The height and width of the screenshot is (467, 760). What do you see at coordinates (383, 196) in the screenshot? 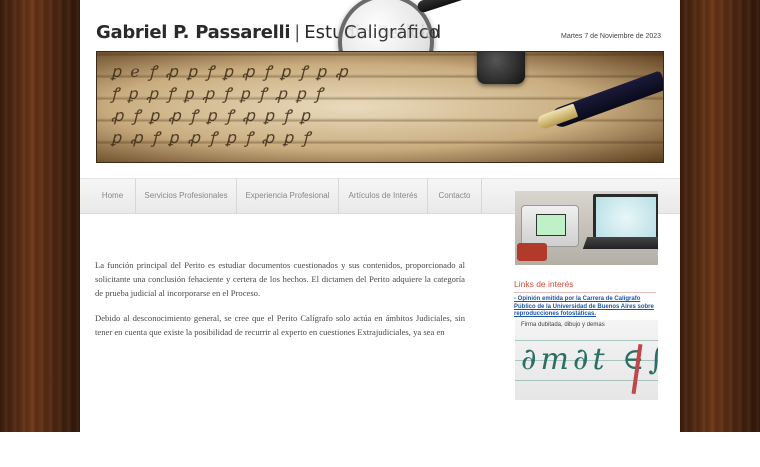
I see `nav-item-articulos-de-interes: Artículos de Interés` at bounding box center [383, 196].